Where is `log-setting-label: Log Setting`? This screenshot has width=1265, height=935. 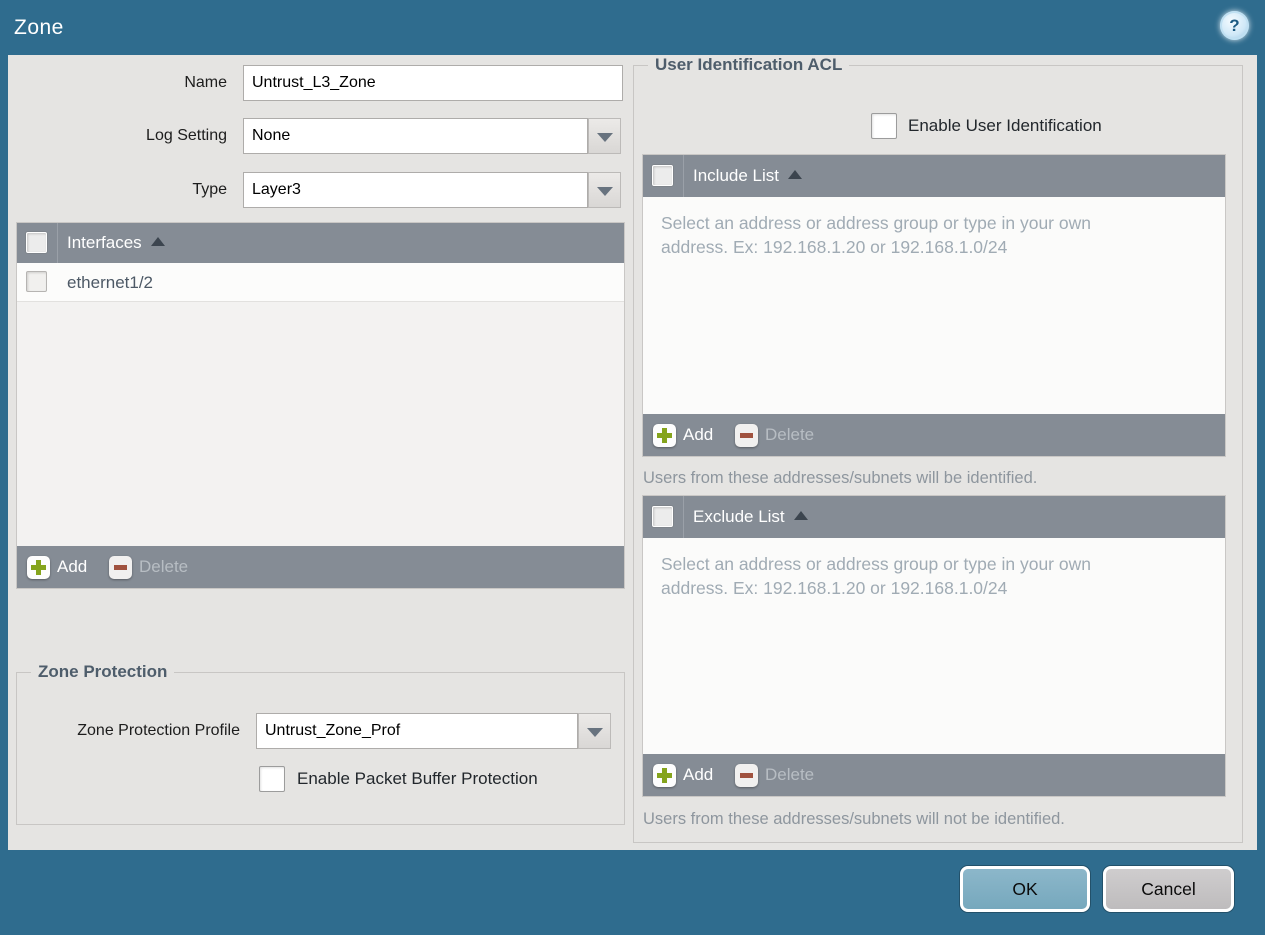 log-setting-label: Log Setting is located at coordinates (186, 135).